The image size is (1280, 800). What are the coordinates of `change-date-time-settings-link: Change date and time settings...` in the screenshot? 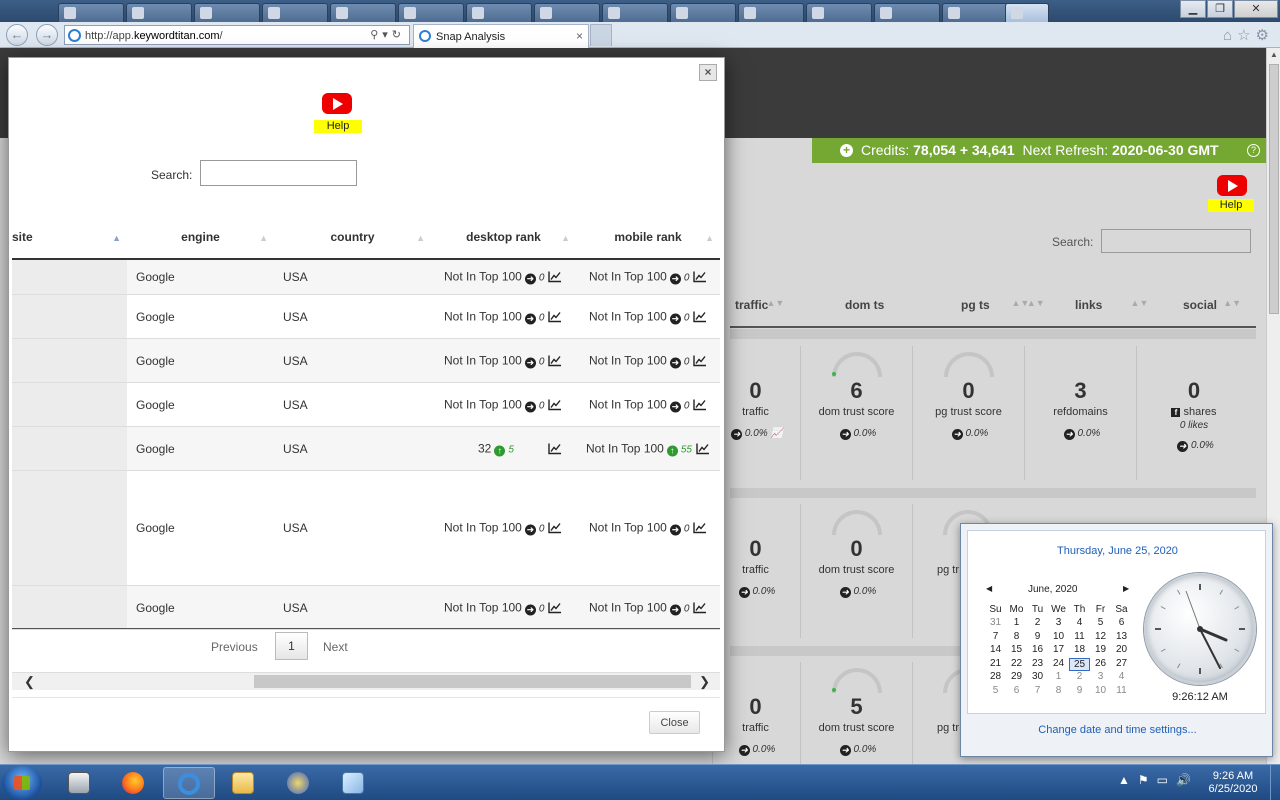 It's located at (1117, 730).